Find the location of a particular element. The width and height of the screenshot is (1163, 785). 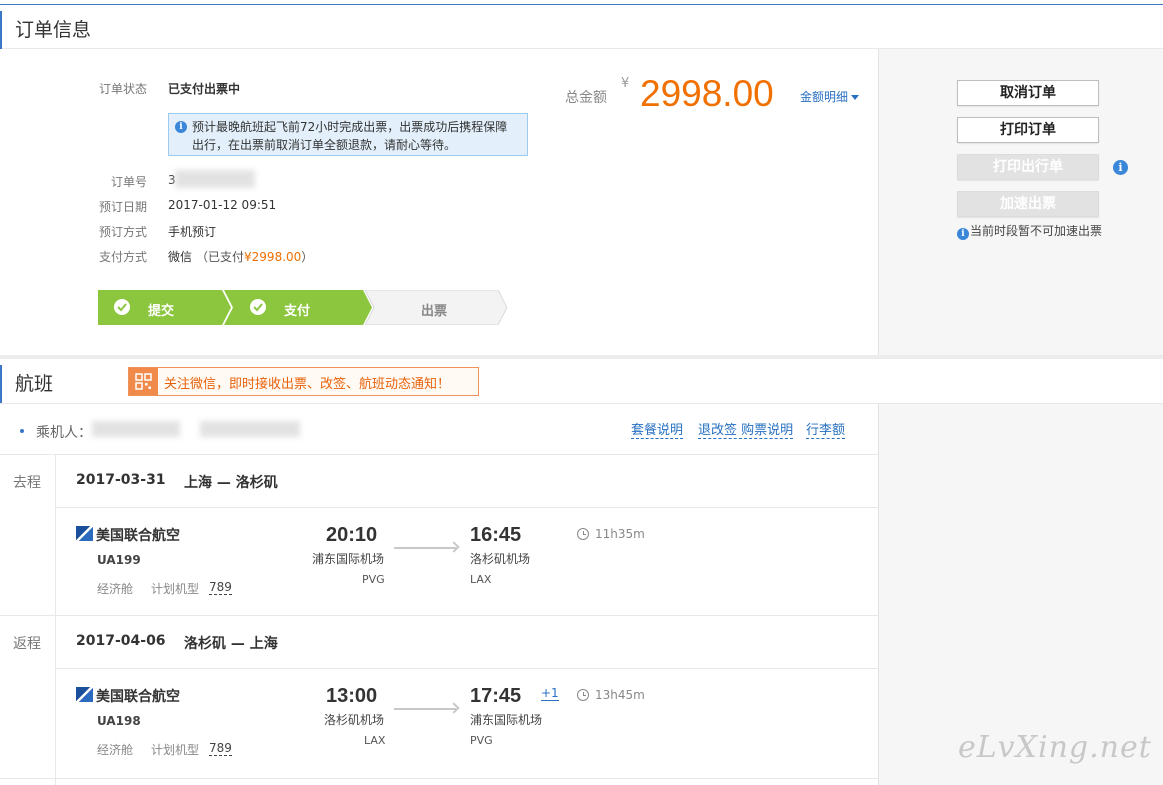

chevron-down-icon is located at coordinates (855, 97).